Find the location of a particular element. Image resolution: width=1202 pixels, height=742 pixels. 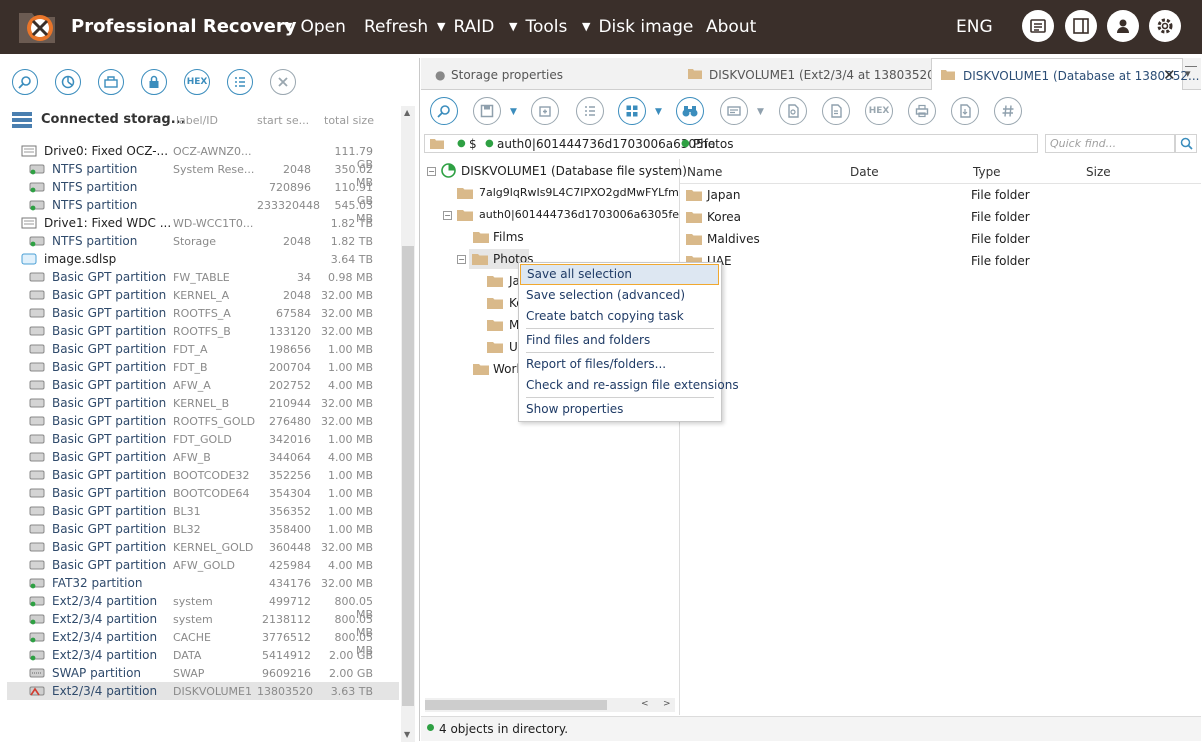

print-button is located at coordinates (922, 111).